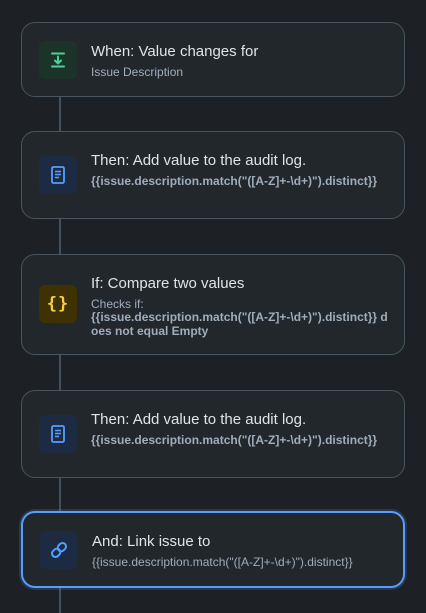  I want to click on link-icon, so click(59, 550).